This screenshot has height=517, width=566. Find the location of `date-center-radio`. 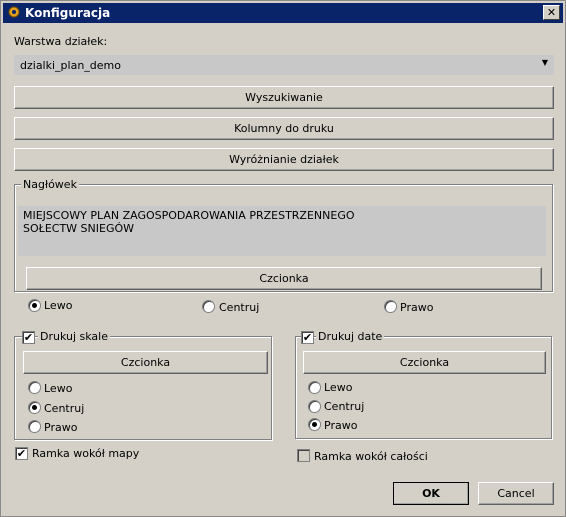

date-center-radio is located at coordinates (314, 406).